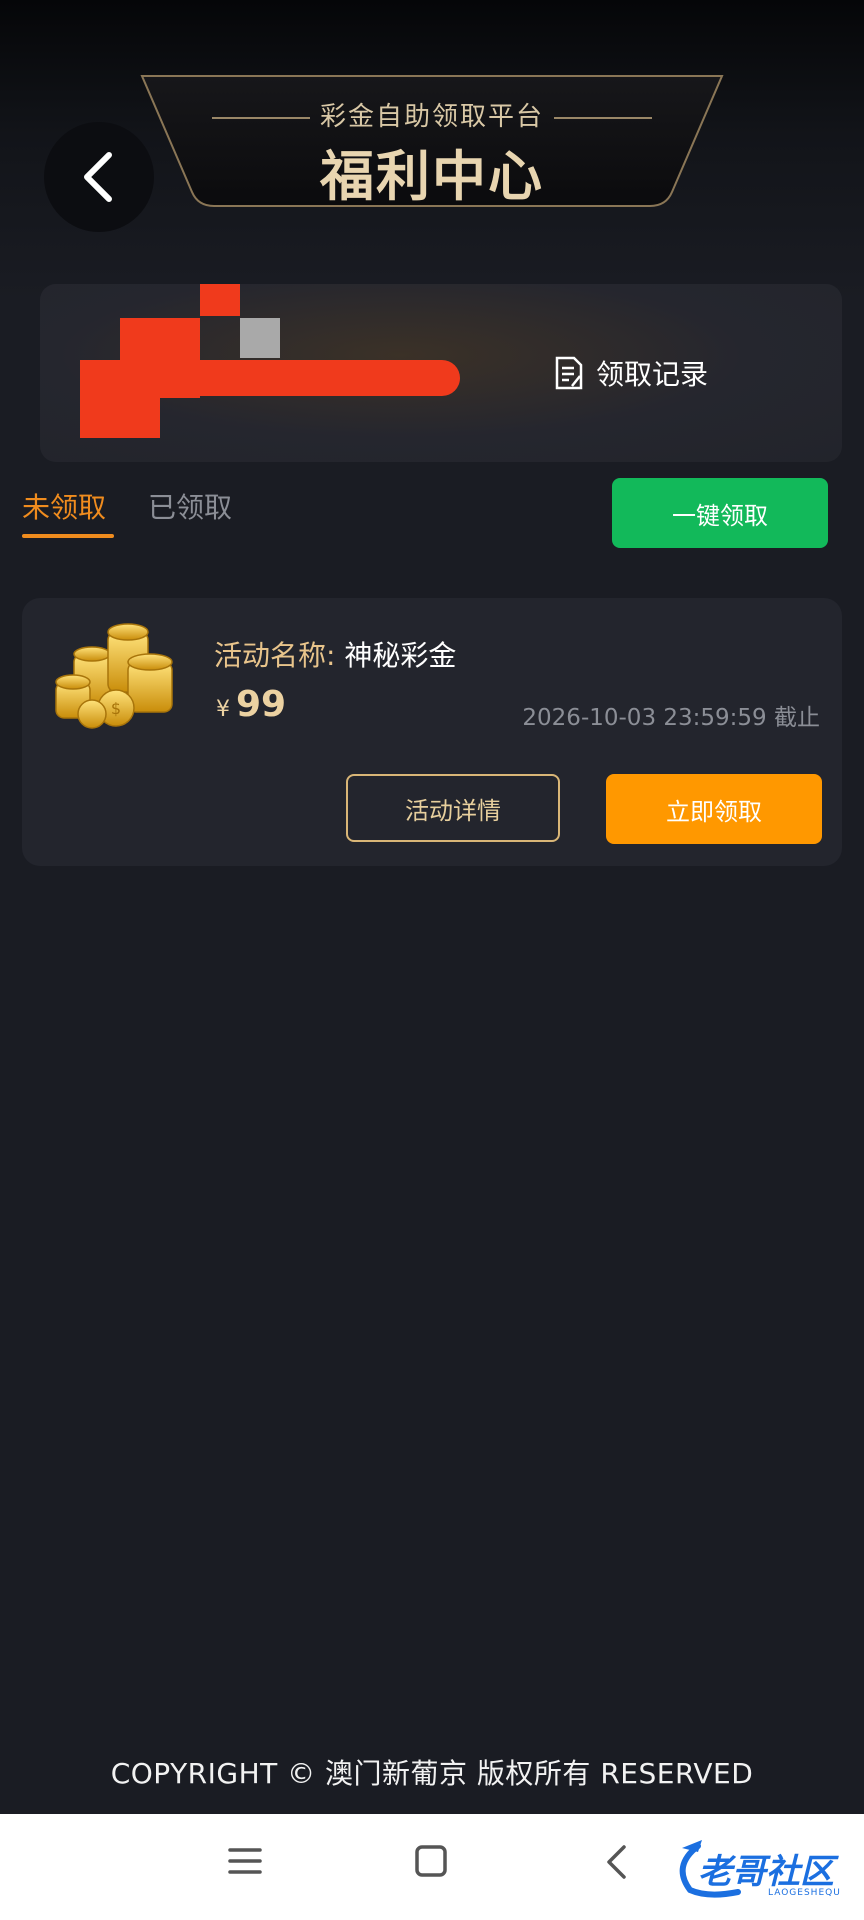 The image size is (864, 1920). I want to click on watermark-subtext: LAOGESHEQU, so click(804, 1893).